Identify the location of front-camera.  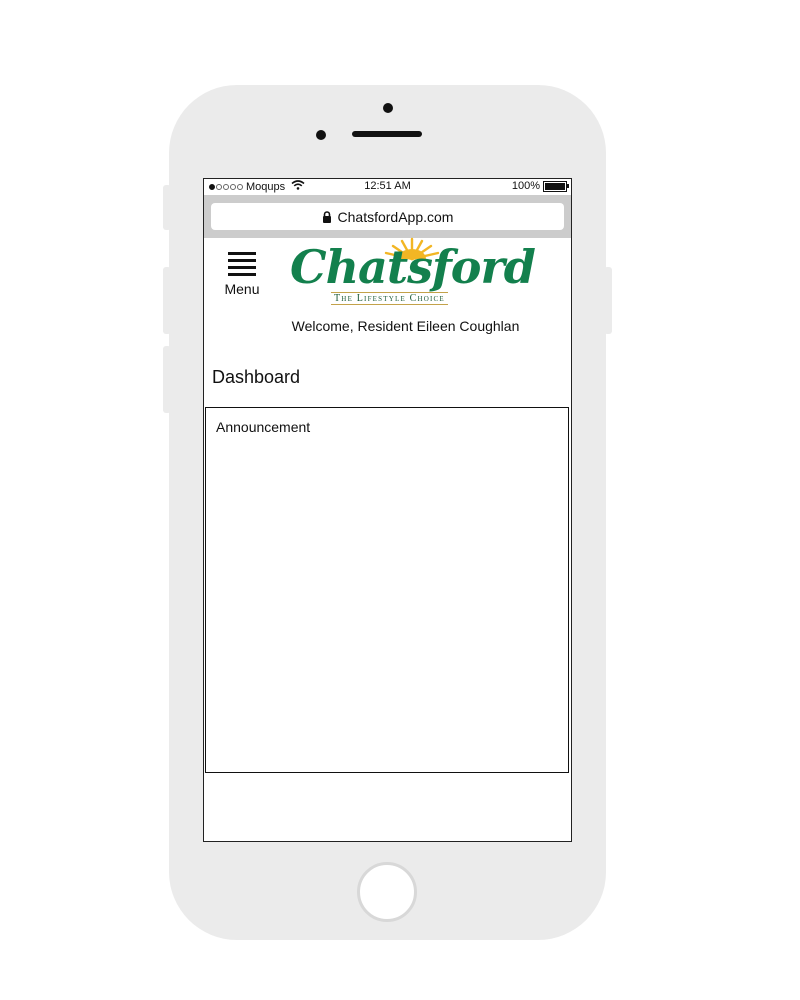
(388, 108).